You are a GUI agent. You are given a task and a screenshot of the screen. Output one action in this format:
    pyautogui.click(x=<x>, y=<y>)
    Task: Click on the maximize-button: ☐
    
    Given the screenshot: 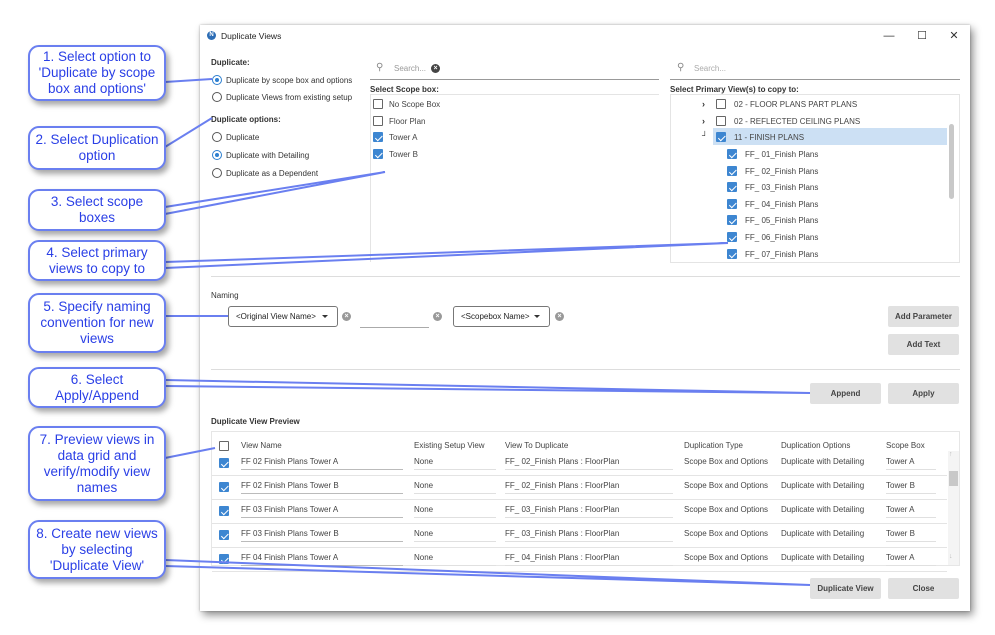 What is the action you would take?
    pyautogui.click(x=922, y=36)
    